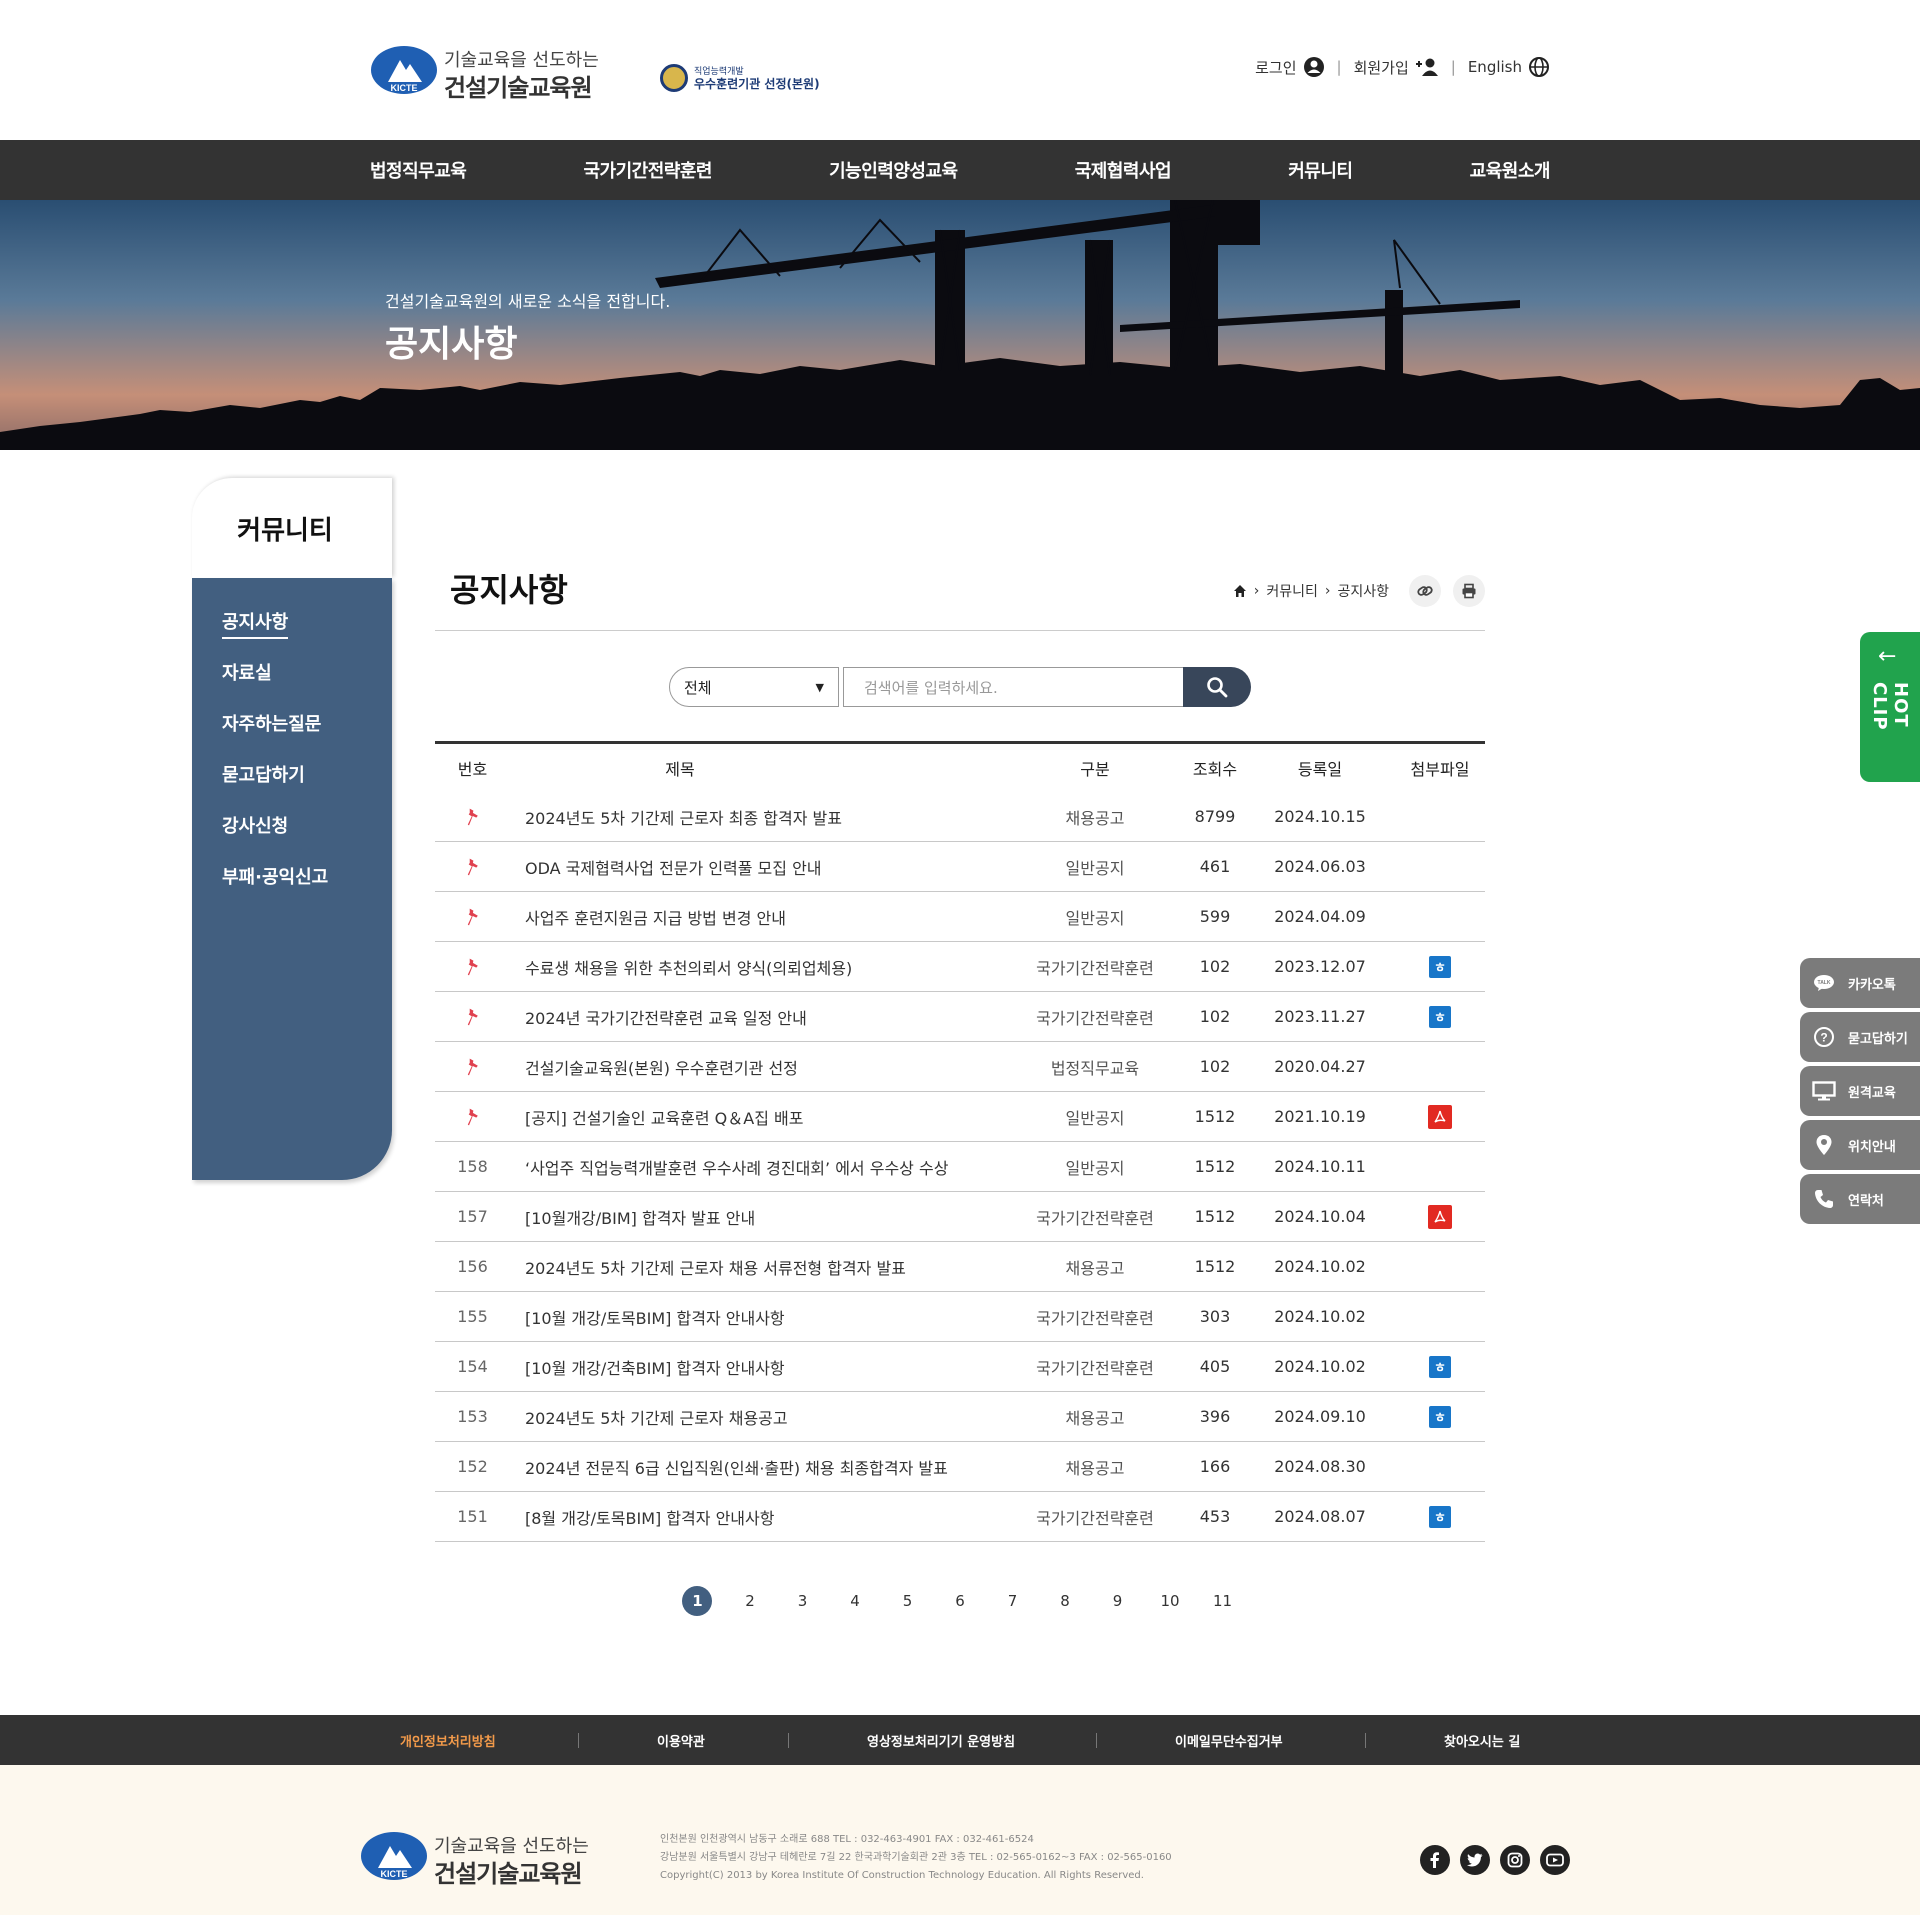 This screenshot has width=1920, height=1915. What do you see at coordinates (907, 1601) in the screenshot?
I see `page-link: 5` at bounding box center [907, 1601].